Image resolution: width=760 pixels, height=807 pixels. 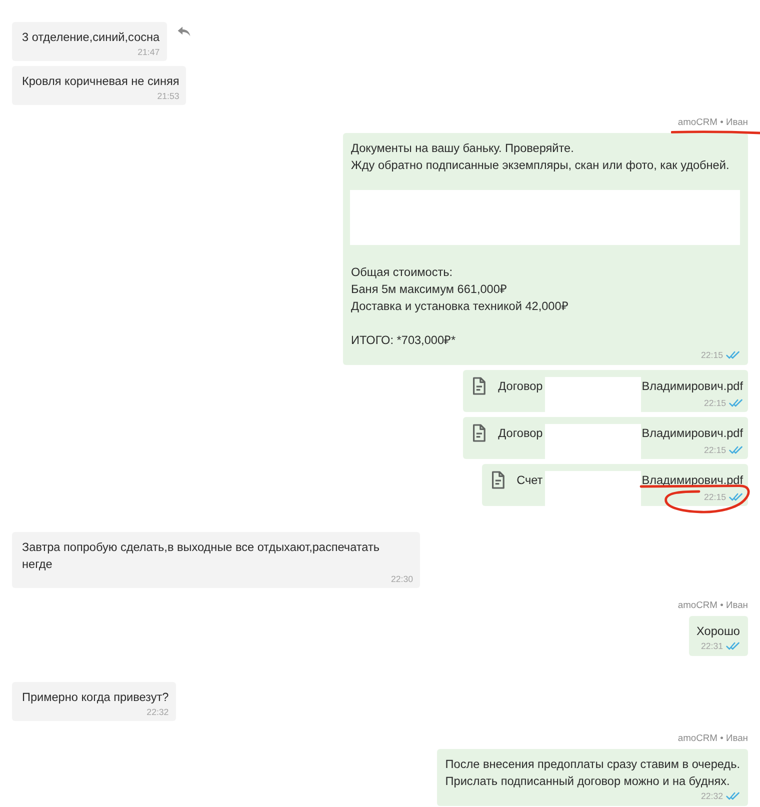 I want to click on message-text: Хорошо, so click(x=718, y=631).